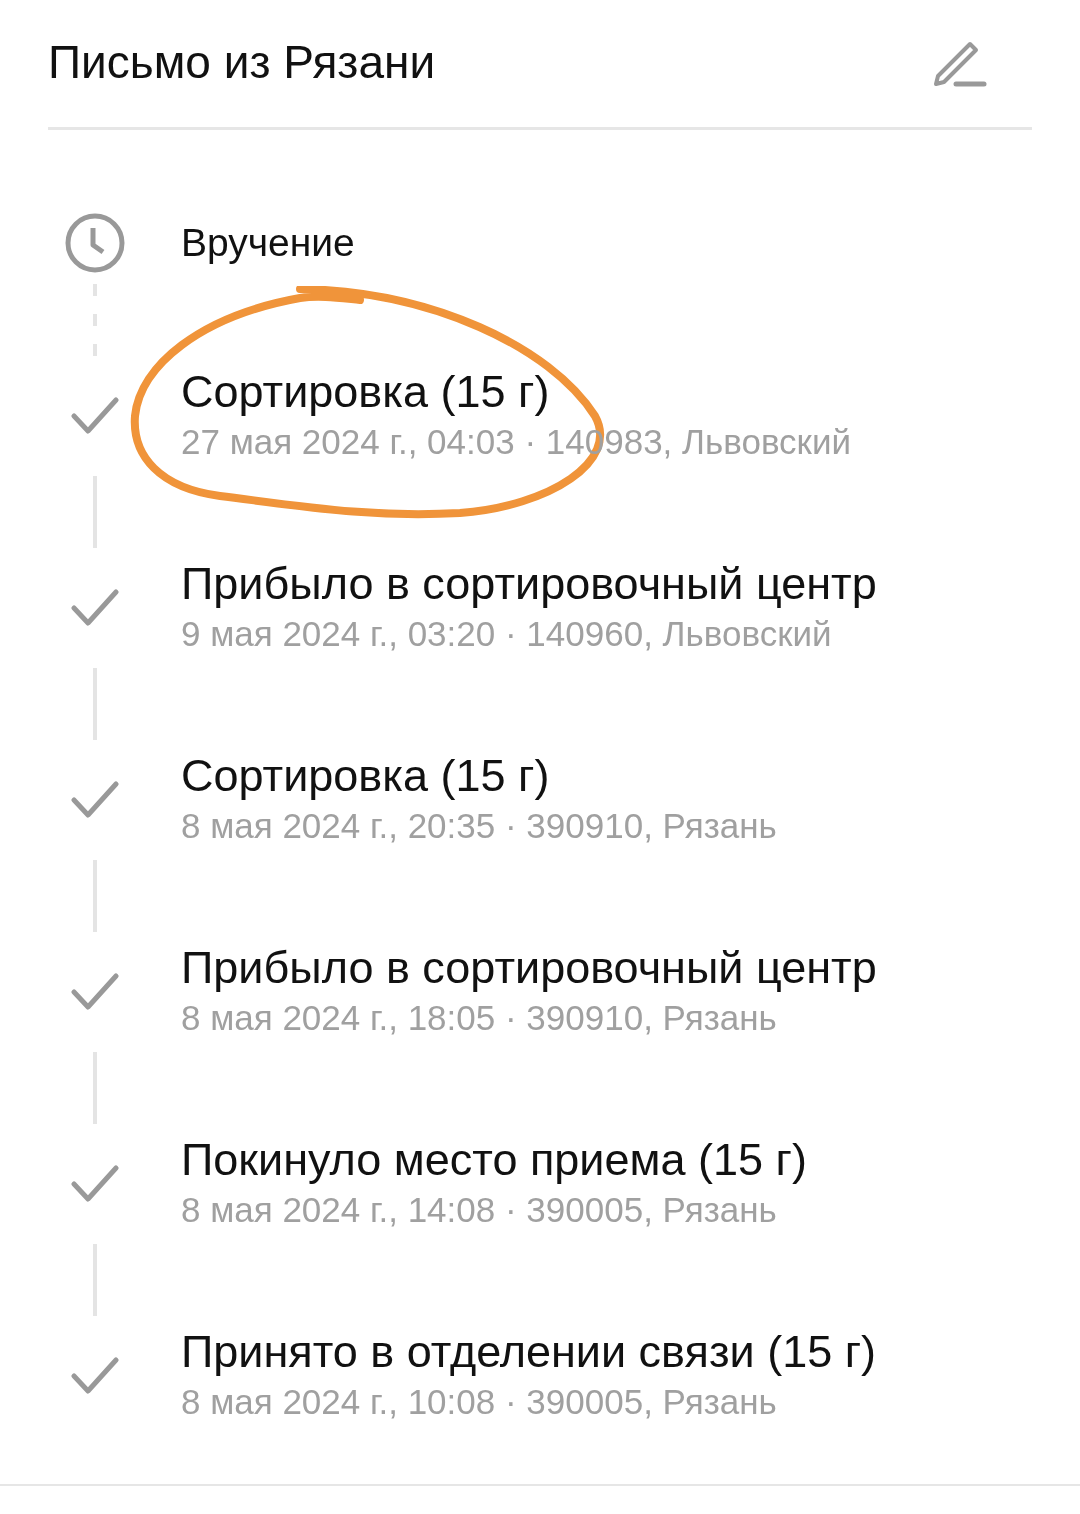 Image resolution: width=1080 pixels, height=1514 pixels. What do you see at coordinates (479, 1210) in the screenshot?
I see `step-details: 8 мая 2024 г., 14:08 · 390005, Рязань` at bounding box center [479, 1210].